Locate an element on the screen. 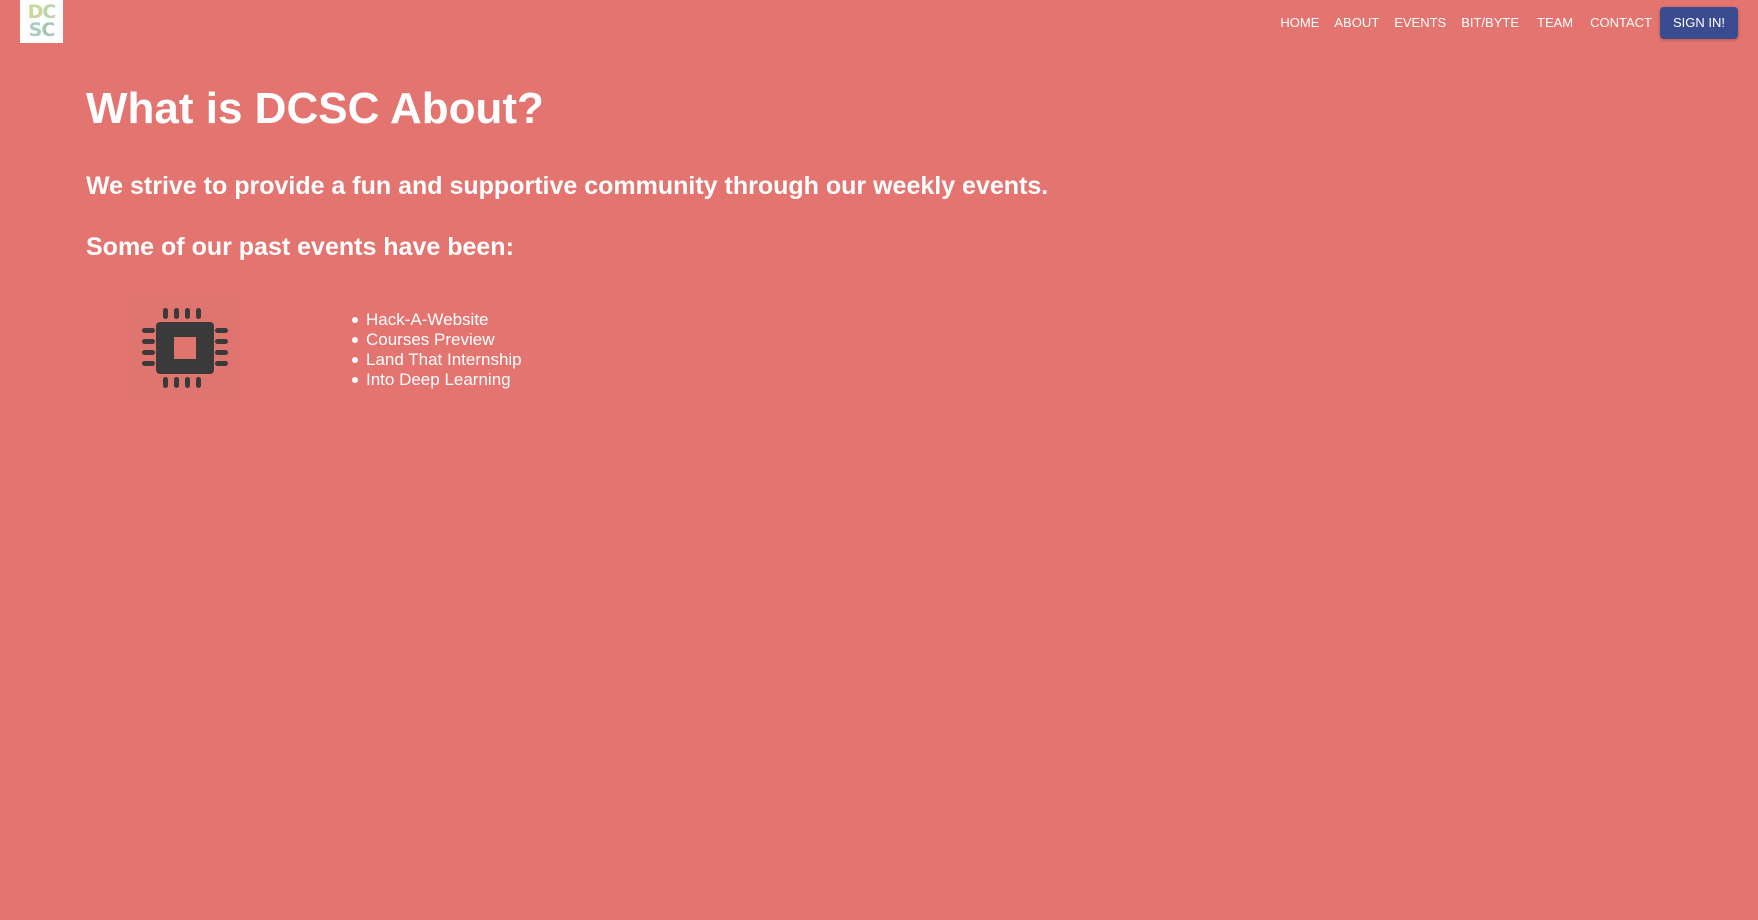  cpu-chip-svg is located at coordinates (185, 348).